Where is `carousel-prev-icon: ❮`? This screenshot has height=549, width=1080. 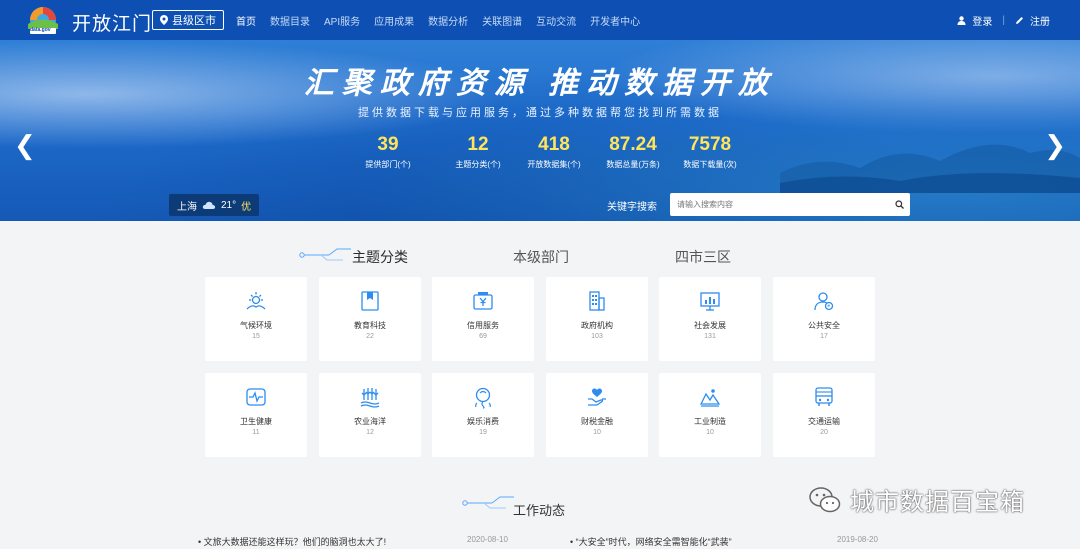 carousel-prev-icon: ❮ is located at coordinates (25, 145).